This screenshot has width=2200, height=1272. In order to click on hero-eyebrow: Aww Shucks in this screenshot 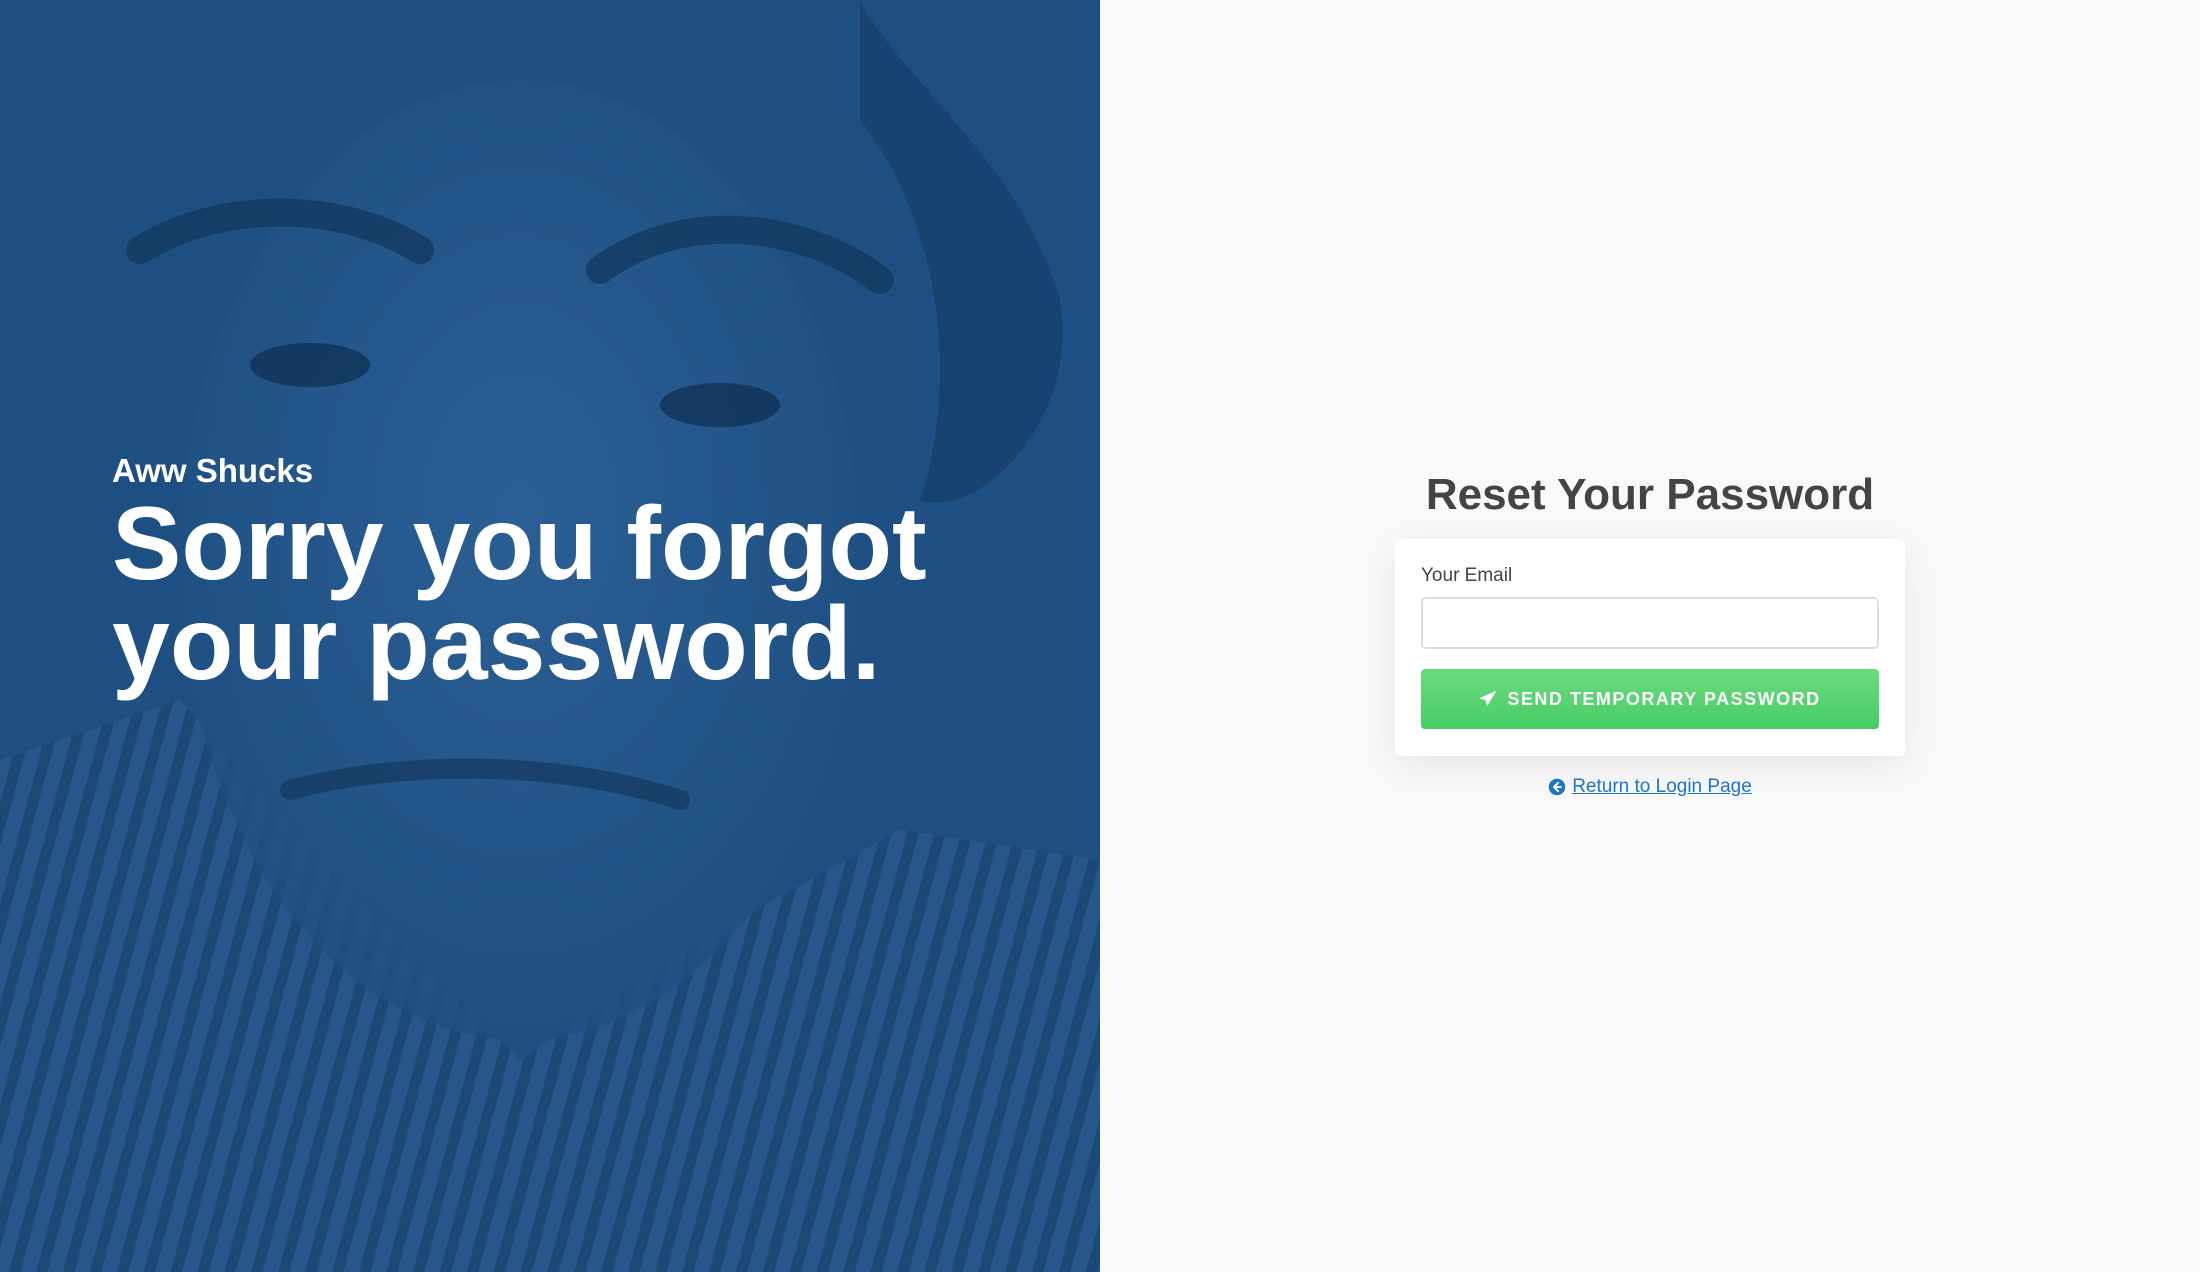, I will do `click(213, 470)`.